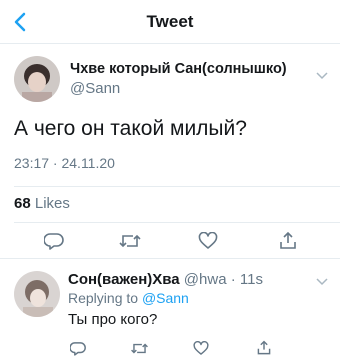  I want to click on reply-time: · 11s, so click(246, 279).